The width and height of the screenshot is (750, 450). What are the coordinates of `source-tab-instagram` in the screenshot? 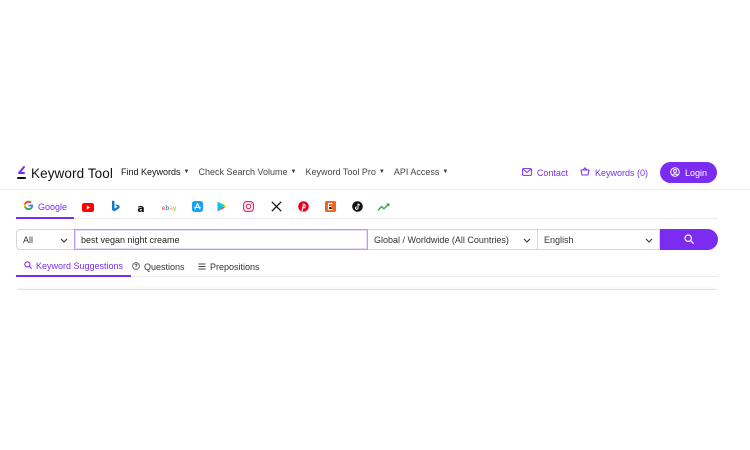 It's located at (248, 208).